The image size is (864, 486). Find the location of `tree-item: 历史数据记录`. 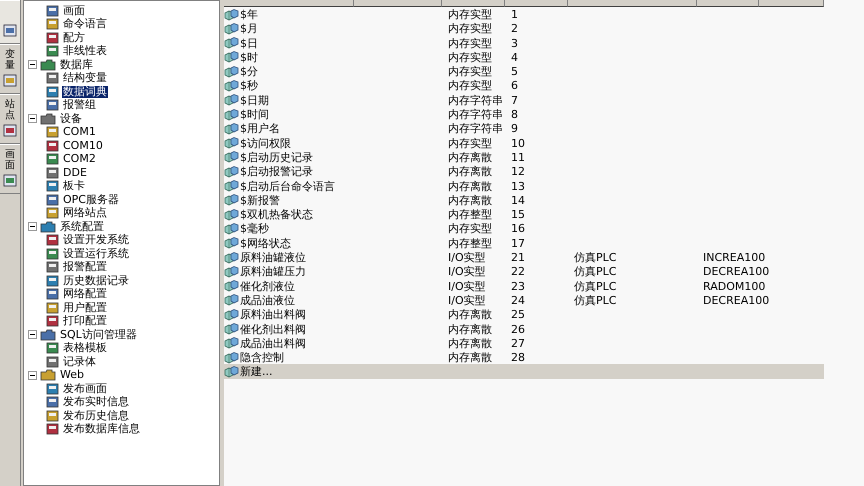

tree-item: 历史数据记录 is located at coordinates (96, 280).